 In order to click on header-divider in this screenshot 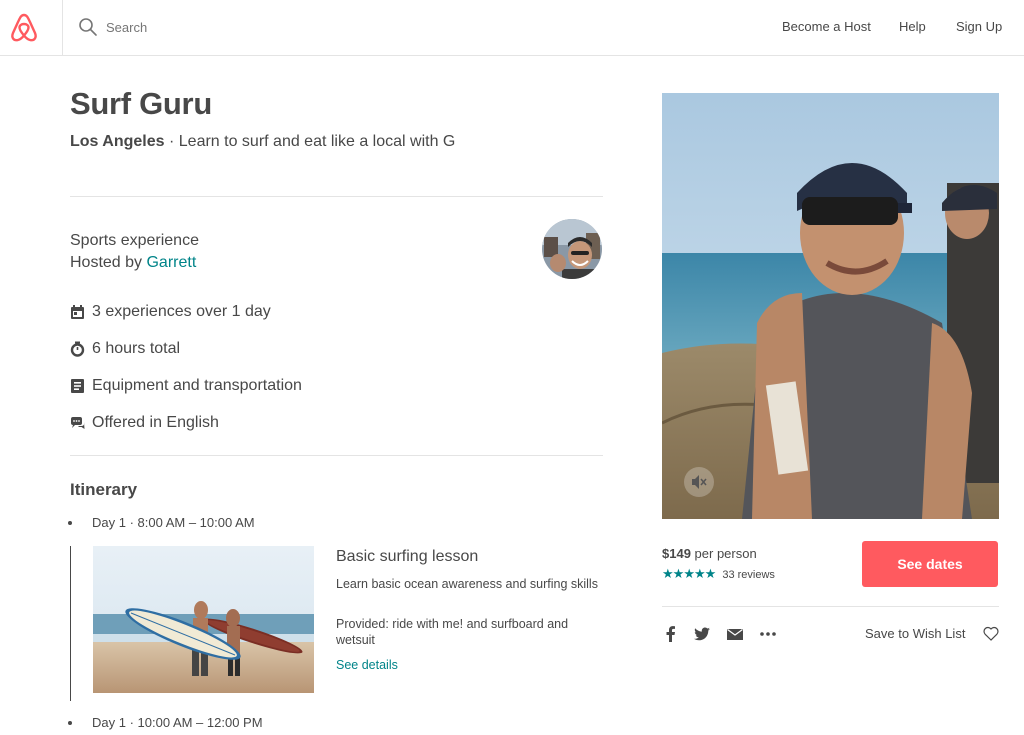, I will do `click(62, 27)`.